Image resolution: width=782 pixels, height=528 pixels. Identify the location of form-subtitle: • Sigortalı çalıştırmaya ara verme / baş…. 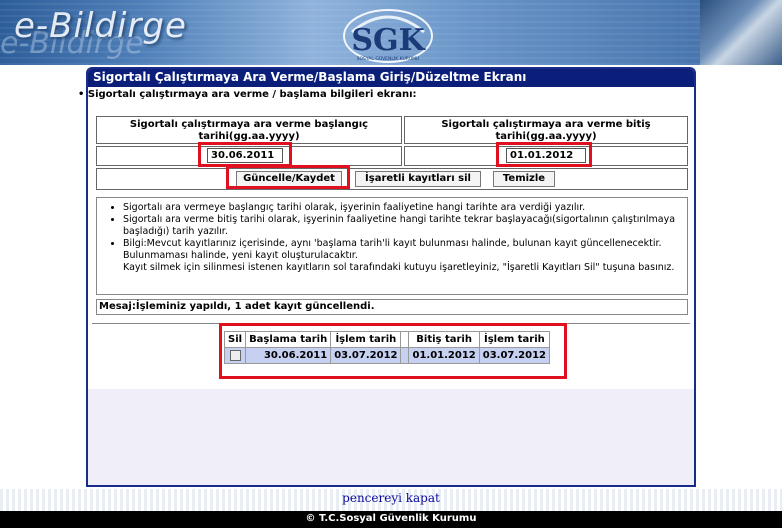
(247, 94).